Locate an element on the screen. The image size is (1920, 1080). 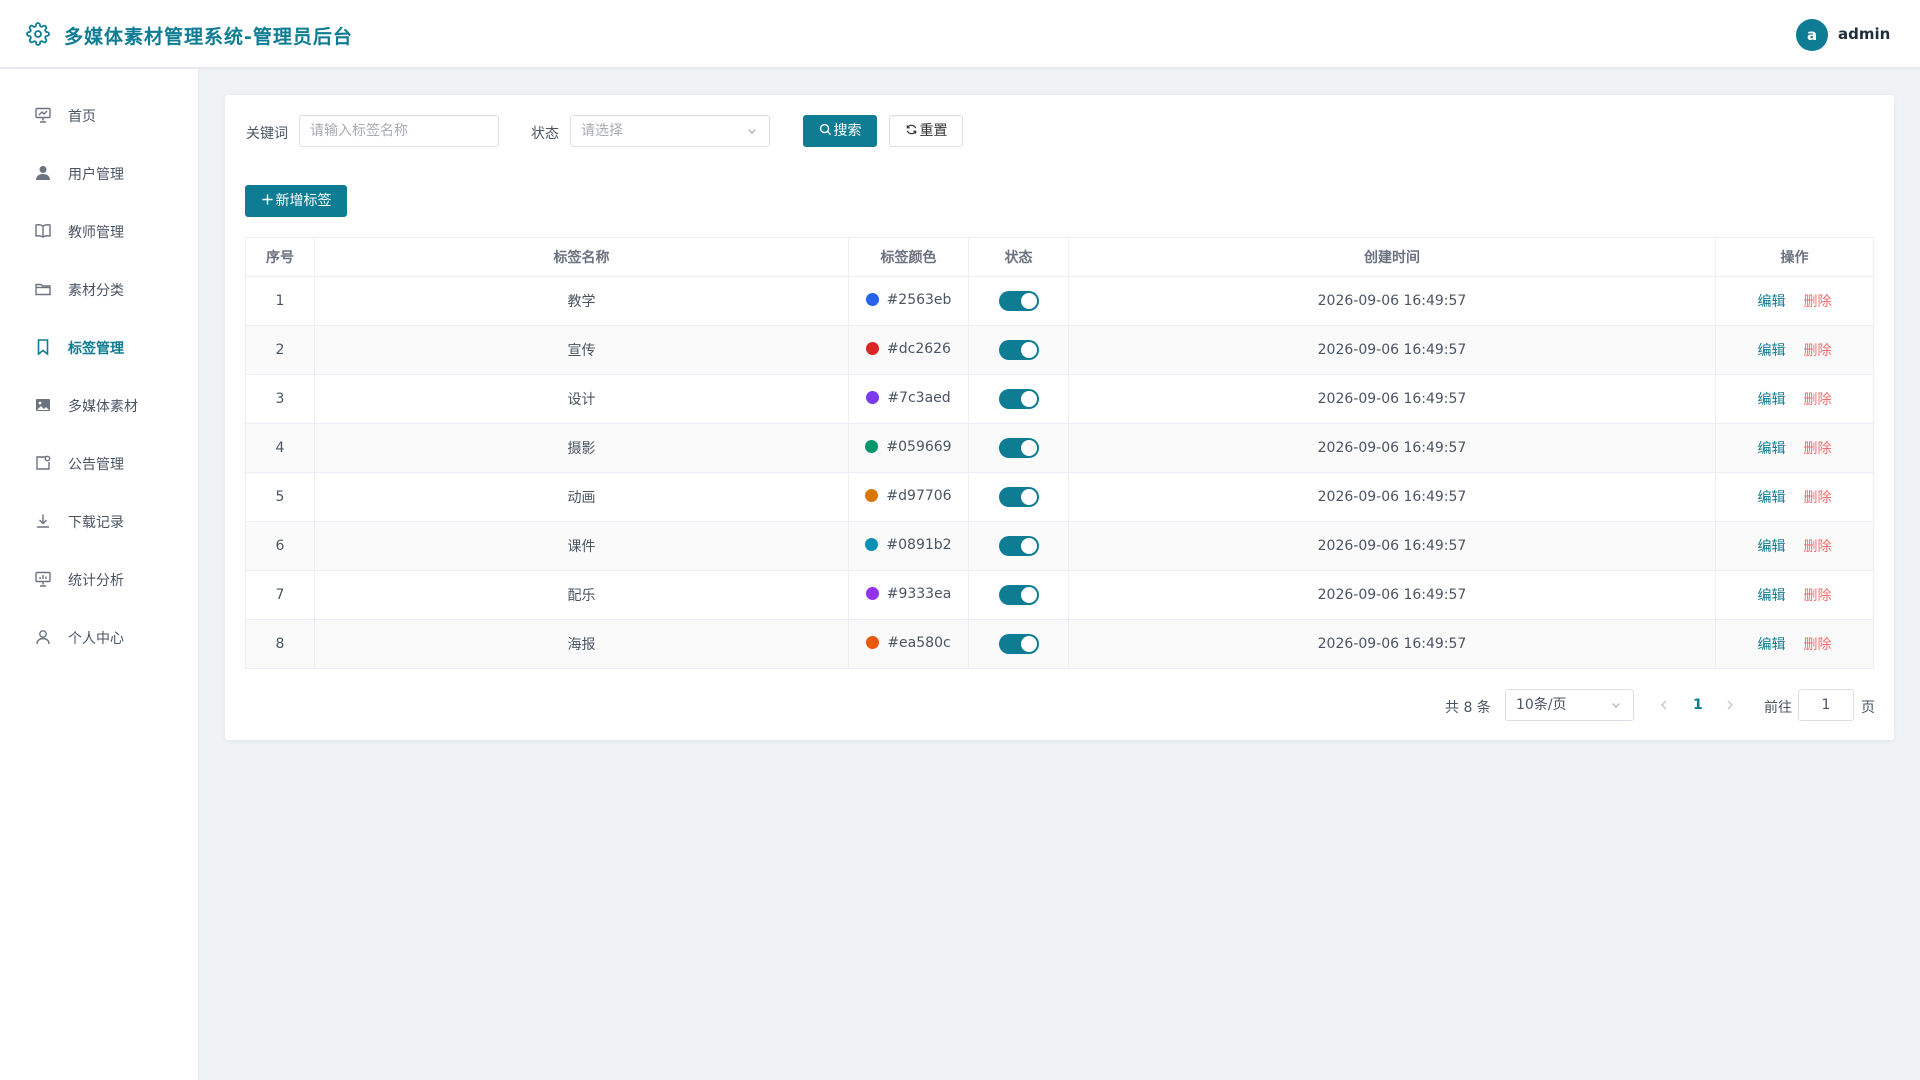
avatar: a is located at coordinates (1812, 35).